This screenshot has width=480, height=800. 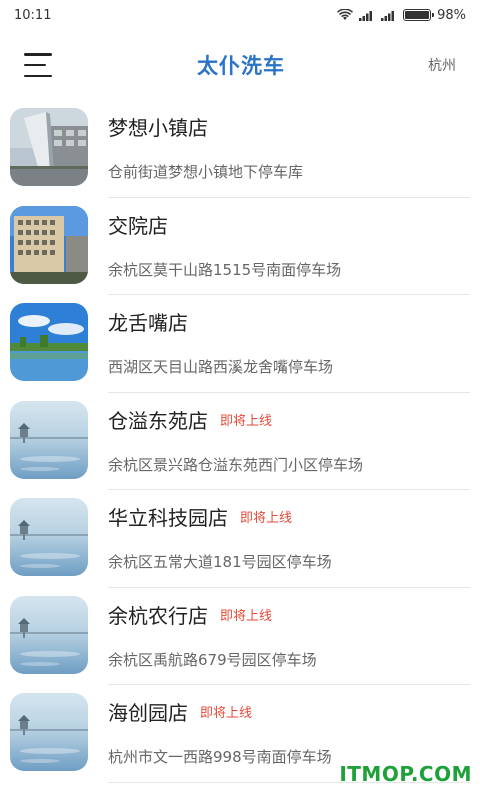 I want to click on store-address: 西湖区天目山路西溪龙舍嘴停车场, so click(x=221, y=367).